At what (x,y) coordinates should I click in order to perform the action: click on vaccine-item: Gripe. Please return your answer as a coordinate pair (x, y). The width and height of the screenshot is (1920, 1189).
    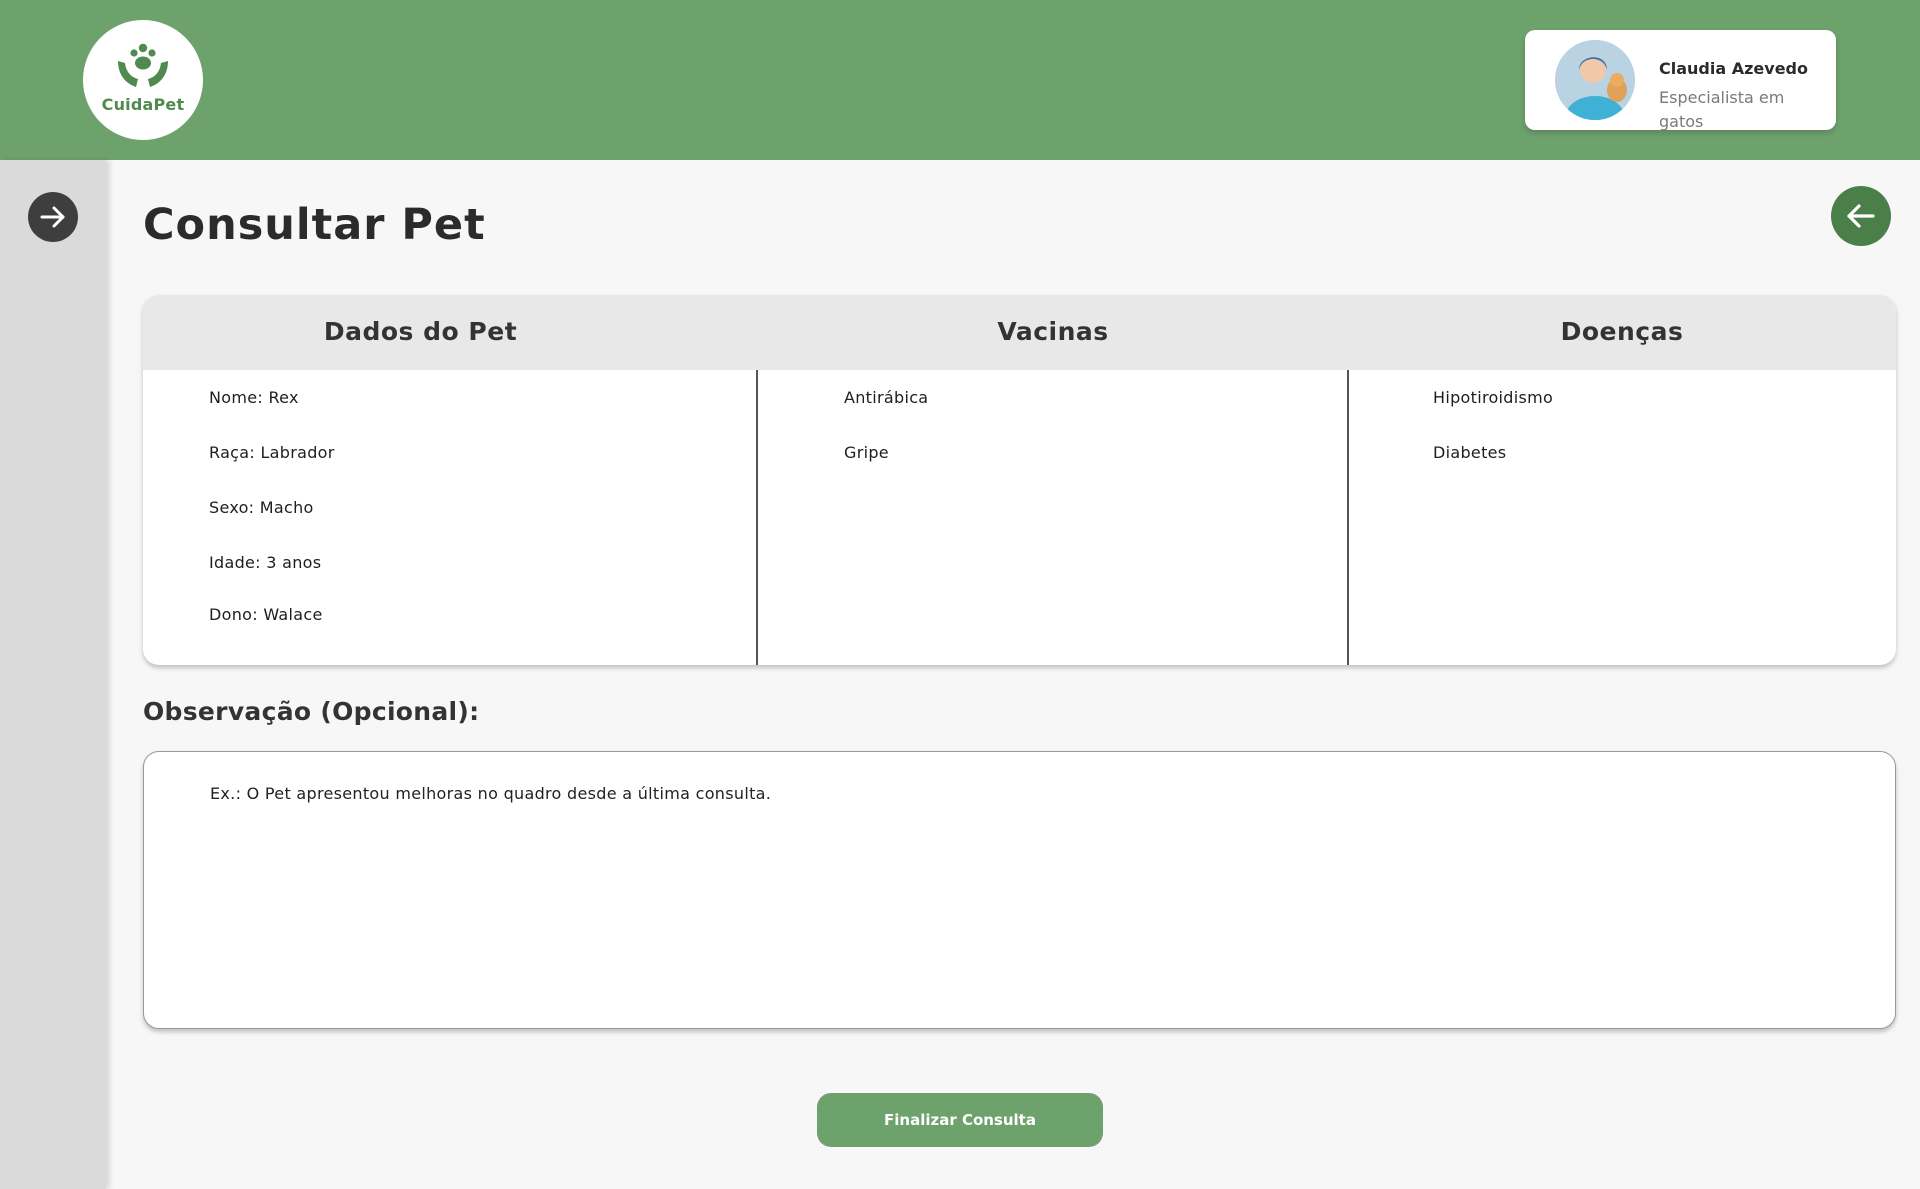
    Looking at the image, I should click on (866, 452).